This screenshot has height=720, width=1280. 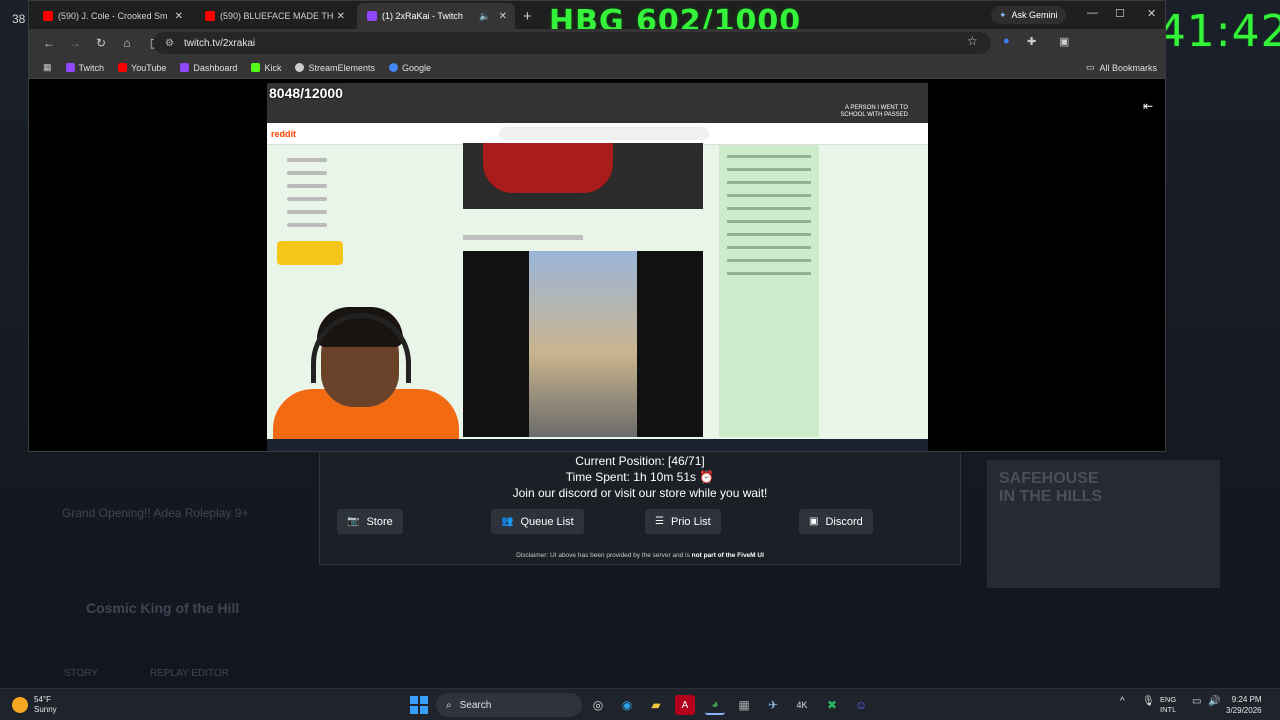 What do you see at coordinates (409, 68) in the screenshot?
I see `bookmark-google: Google` at bounding box center [409, 68].